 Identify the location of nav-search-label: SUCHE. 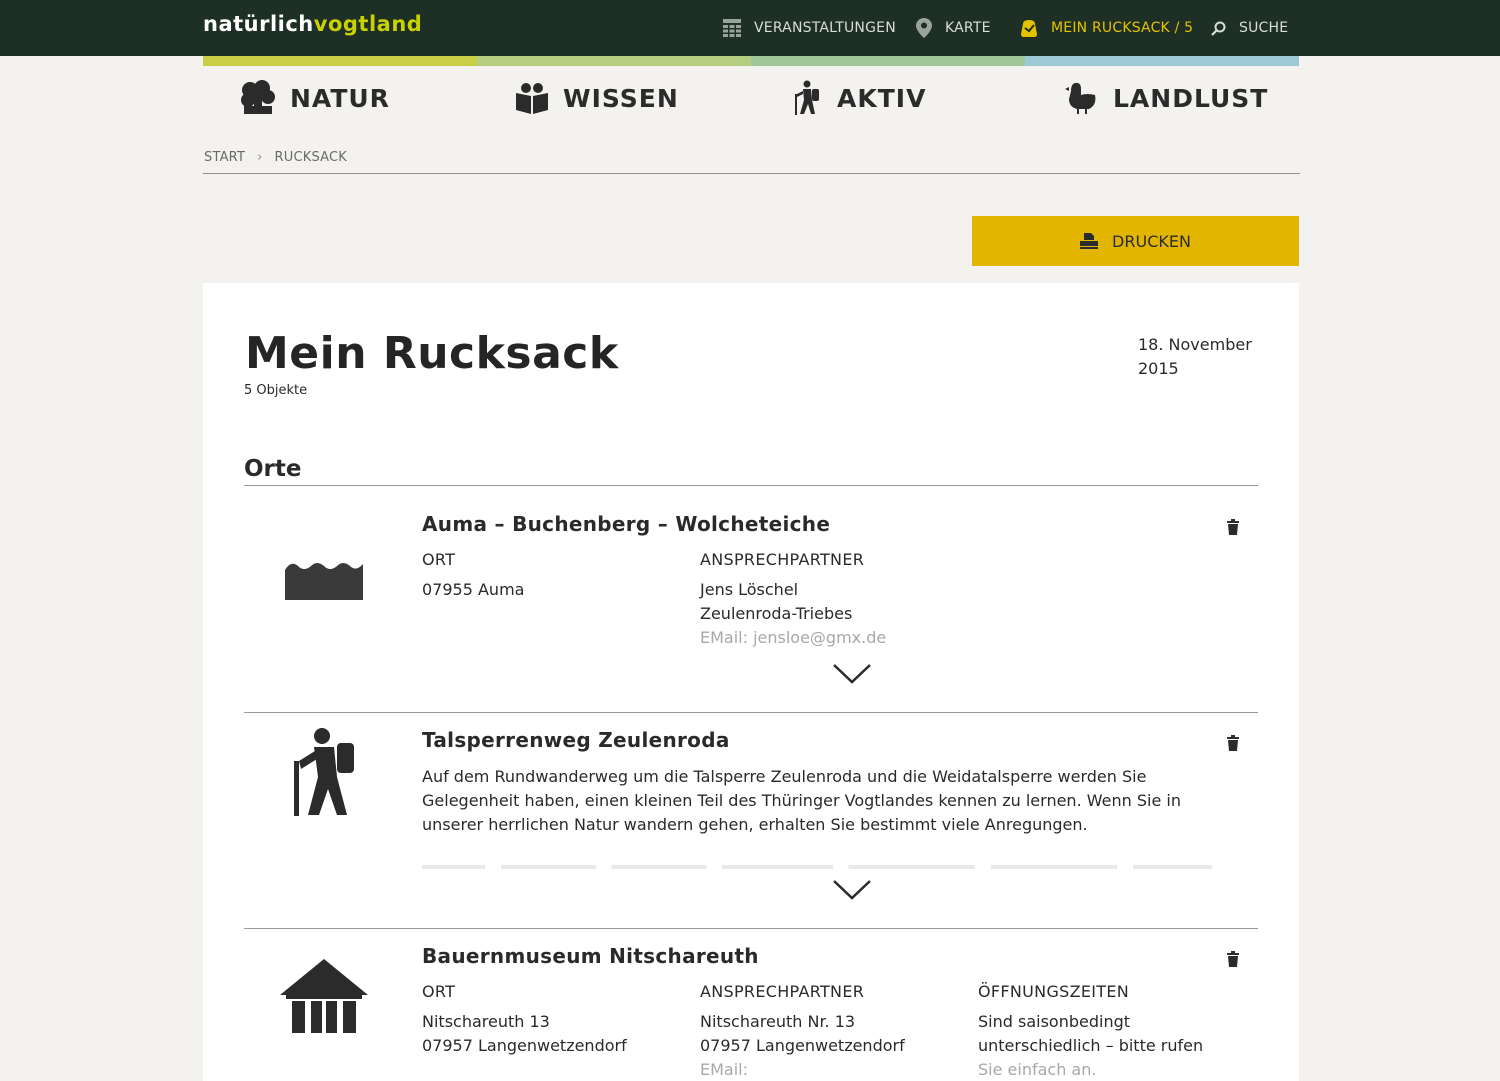
(1264, 28).